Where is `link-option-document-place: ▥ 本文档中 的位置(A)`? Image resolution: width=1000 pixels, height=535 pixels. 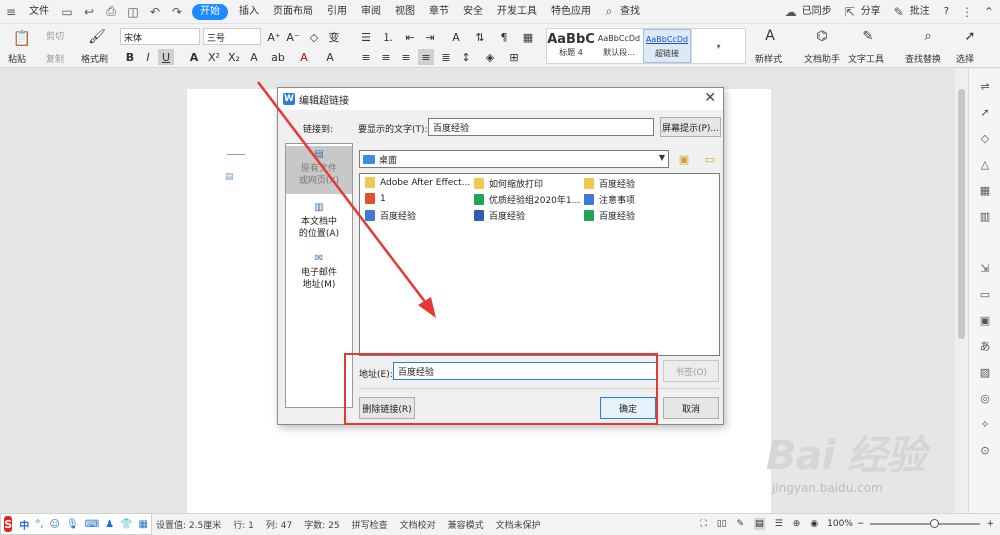 link-option-document-place: ▥ 本文档中 的位置(A) is located at coordinates (319, 223).